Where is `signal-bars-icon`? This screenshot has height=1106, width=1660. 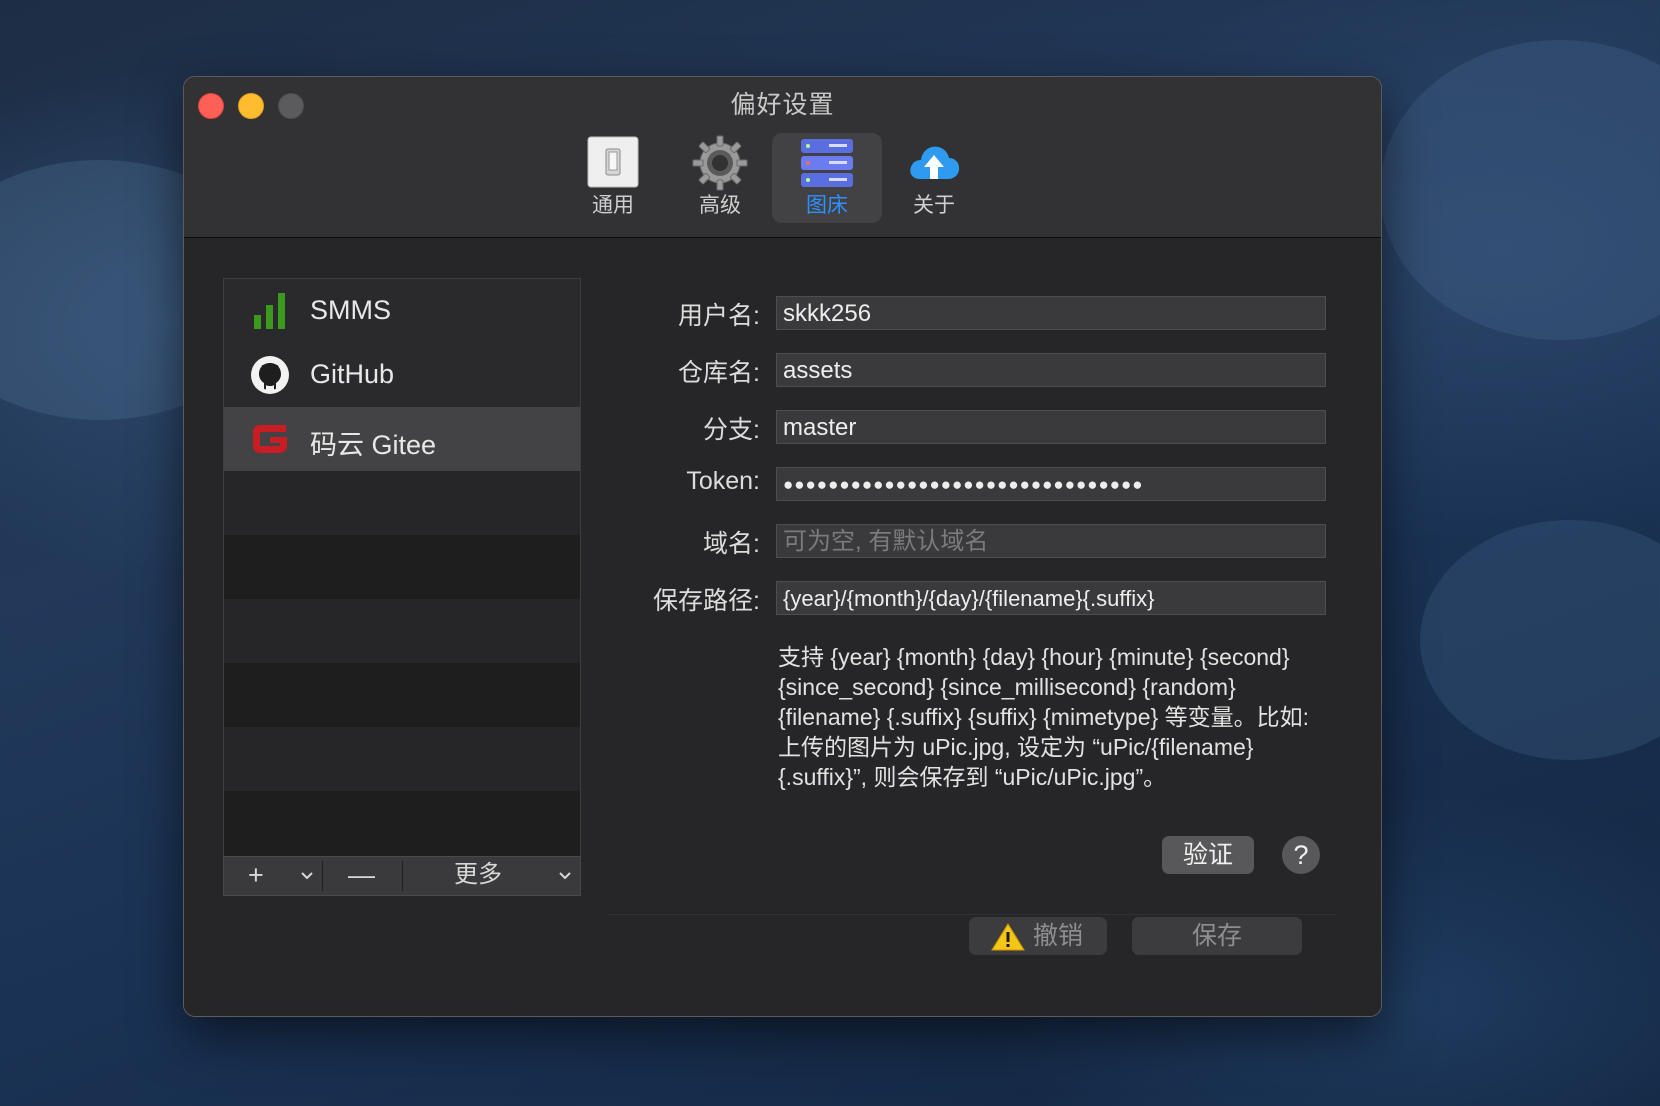 signal-bars-icon is located at coordinates (269, 311).